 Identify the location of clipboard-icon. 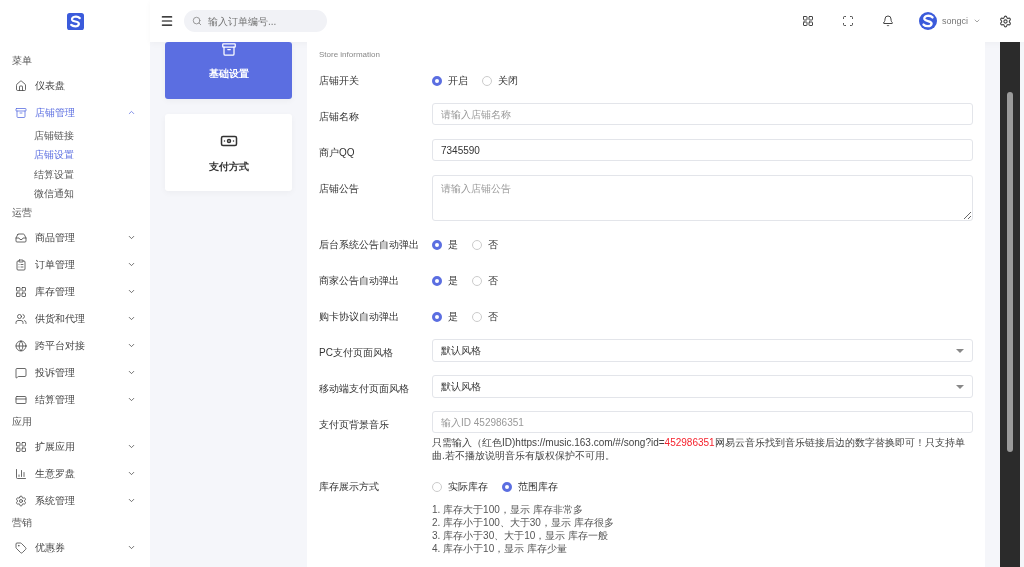
(21, 264).